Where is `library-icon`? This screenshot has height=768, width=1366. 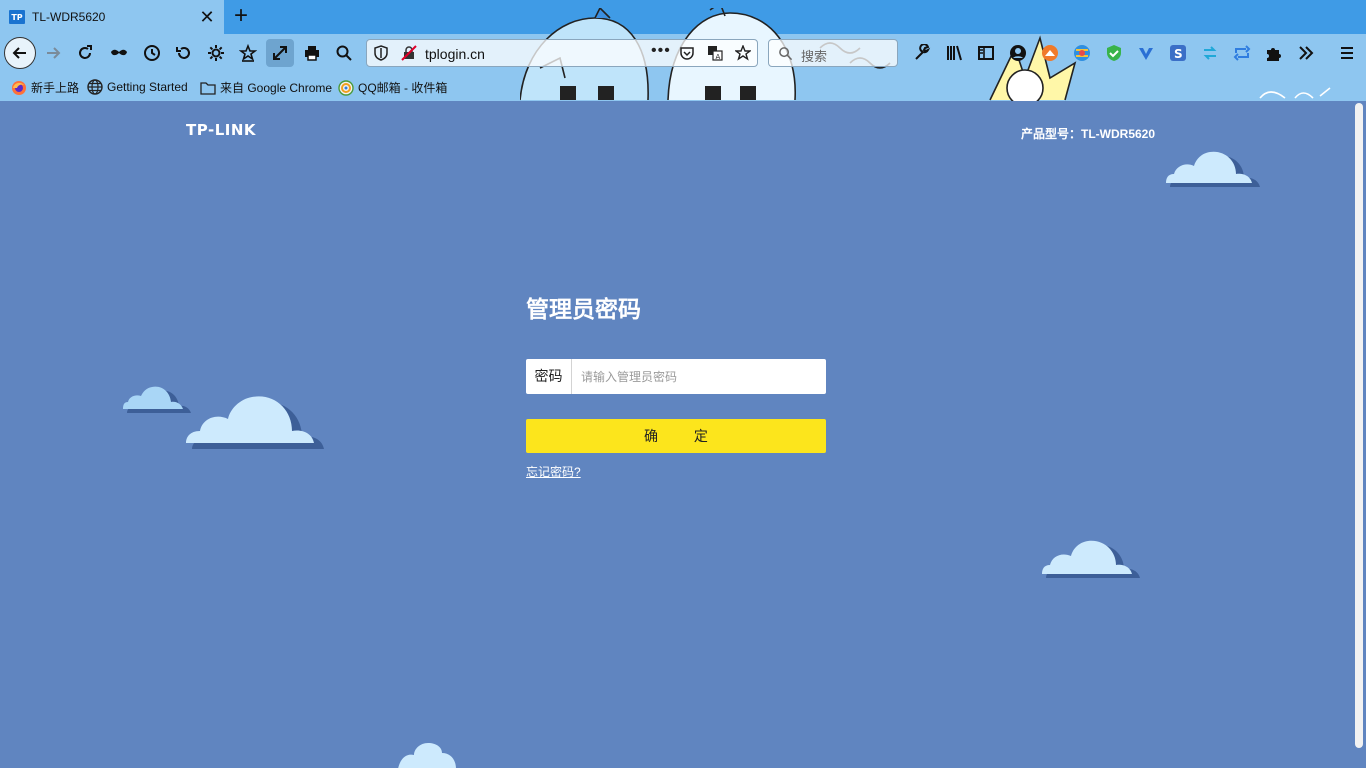
library-icon is located at coordinates (954, 53).